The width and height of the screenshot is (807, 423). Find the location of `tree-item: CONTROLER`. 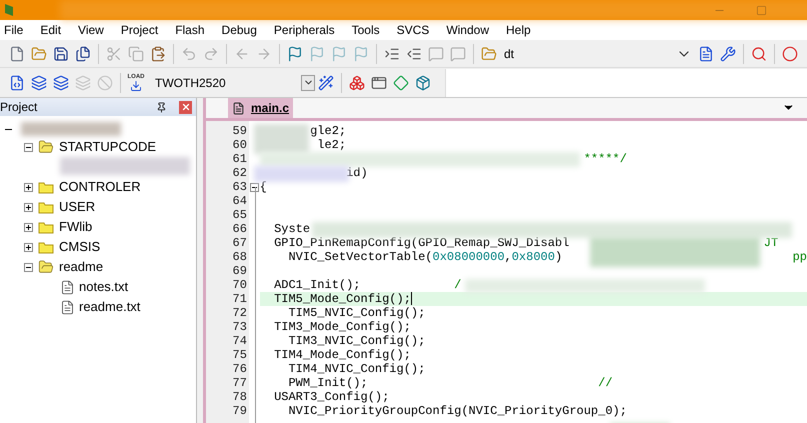

tree-item: CONTROLER is located at coordinates (100, 187).